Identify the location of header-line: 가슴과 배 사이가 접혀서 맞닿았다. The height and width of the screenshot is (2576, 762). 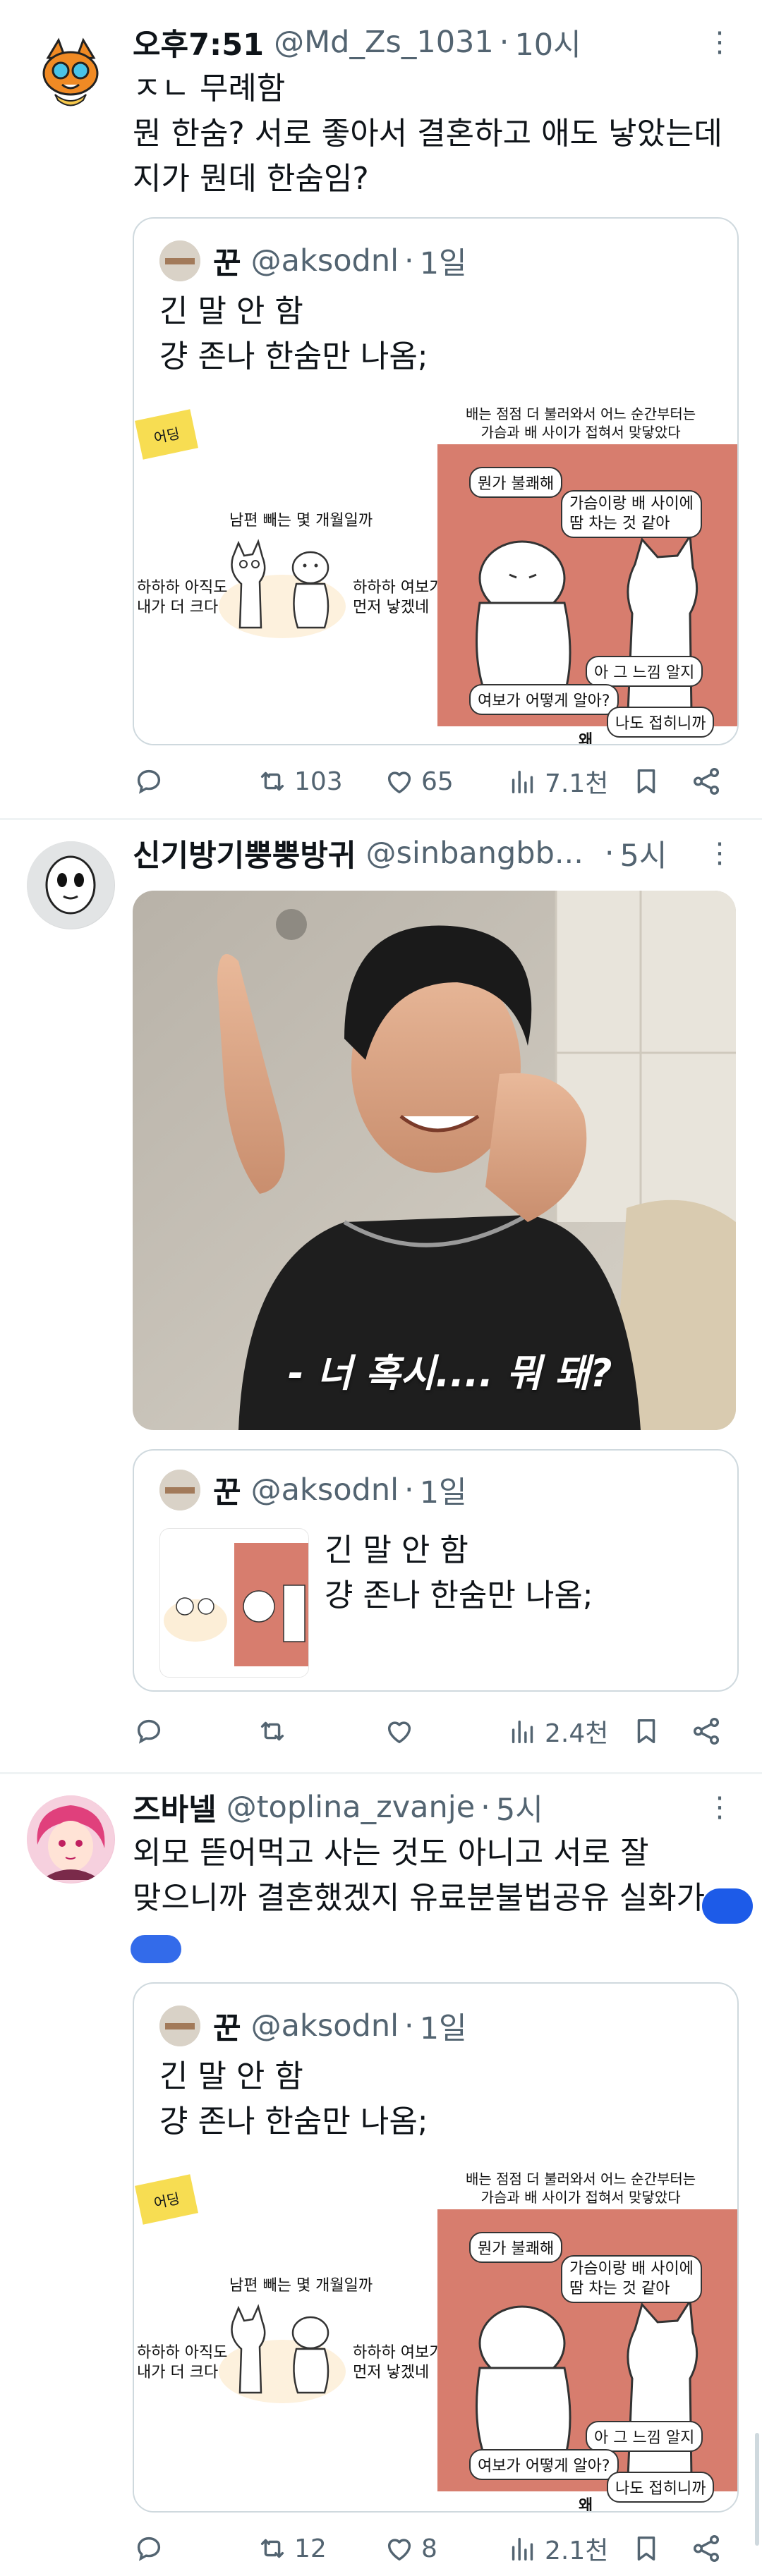
(580, 2197).